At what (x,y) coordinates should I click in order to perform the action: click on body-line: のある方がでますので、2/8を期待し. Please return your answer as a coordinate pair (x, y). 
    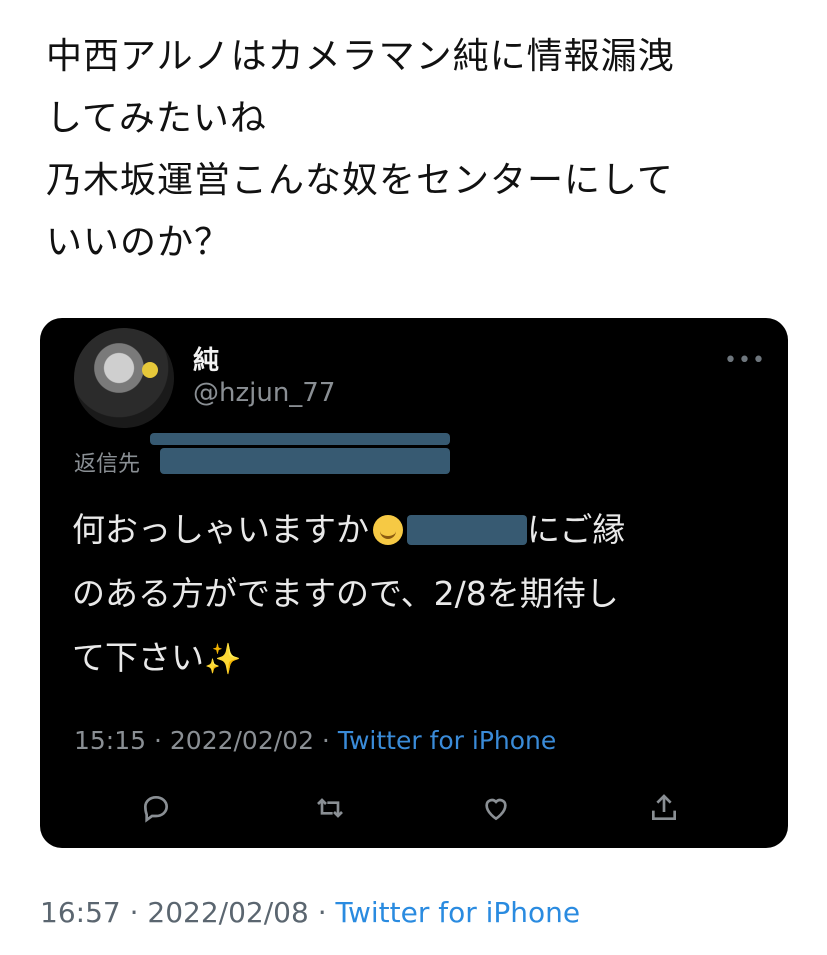
    Looking at the image, I should click on (345, 593).